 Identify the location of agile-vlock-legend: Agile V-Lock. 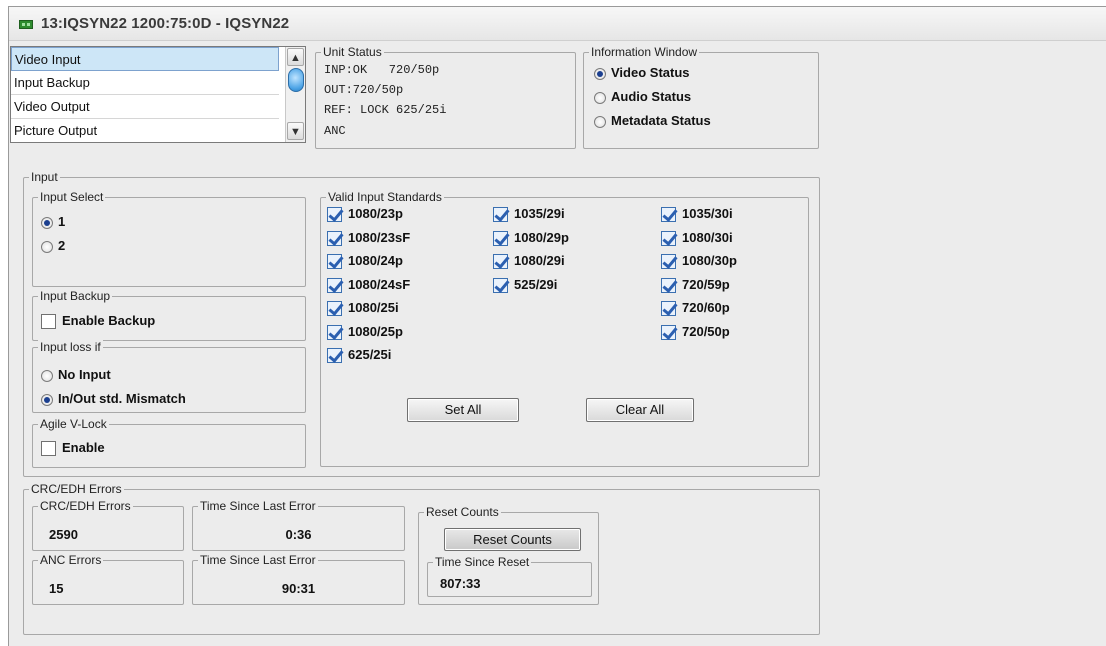
(73, 424).